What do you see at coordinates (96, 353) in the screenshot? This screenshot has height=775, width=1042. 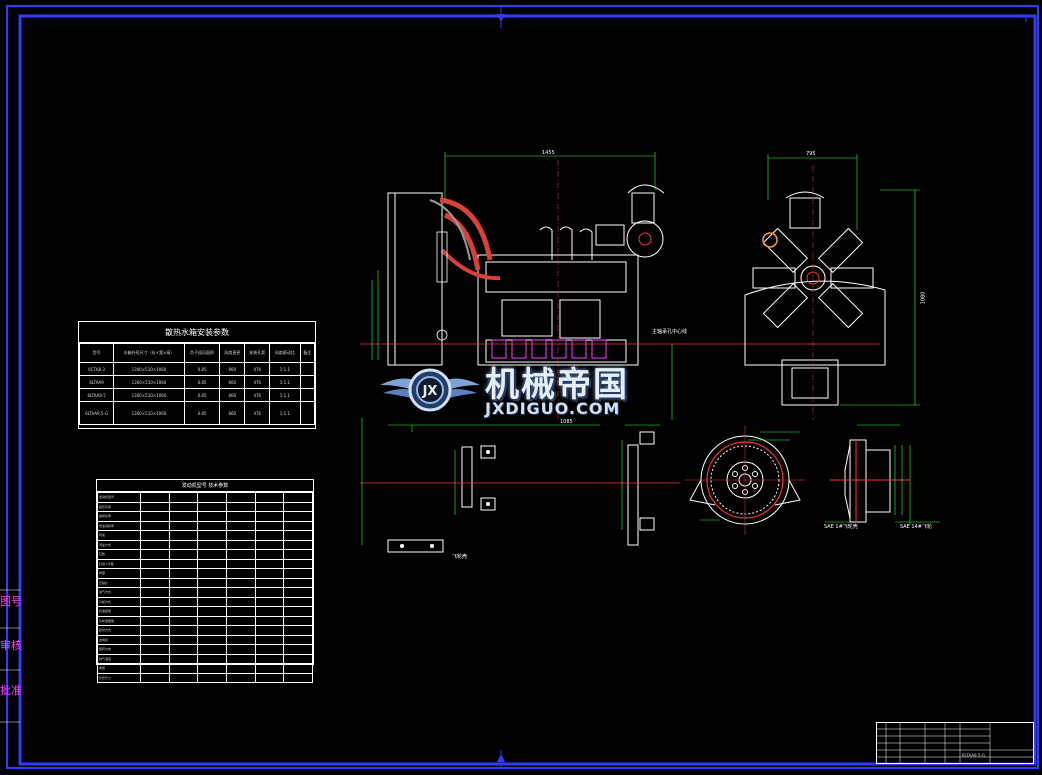 I see `table-header: 型号` at bounding box center [96, 353].